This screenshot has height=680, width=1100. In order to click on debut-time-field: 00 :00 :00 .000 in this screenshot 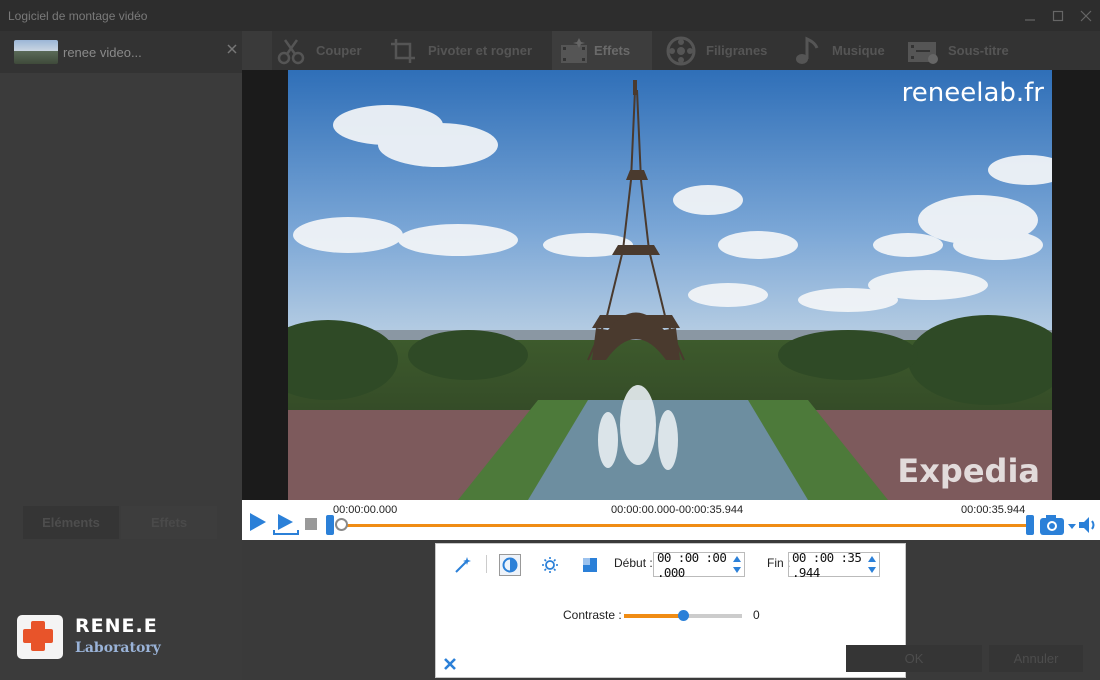, I will do `click(699, 564)`.